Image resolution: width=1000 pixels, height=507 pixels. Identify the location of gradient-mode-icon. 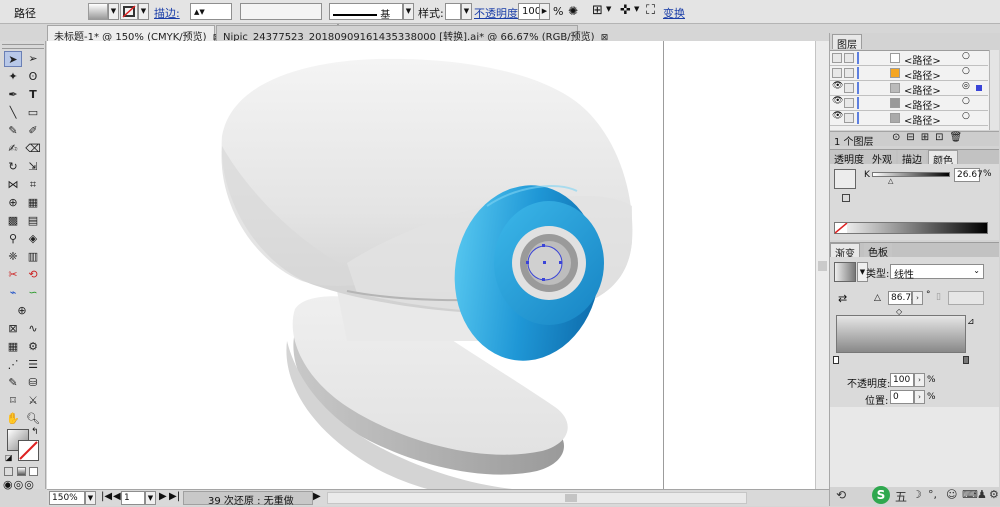
(21, 471).